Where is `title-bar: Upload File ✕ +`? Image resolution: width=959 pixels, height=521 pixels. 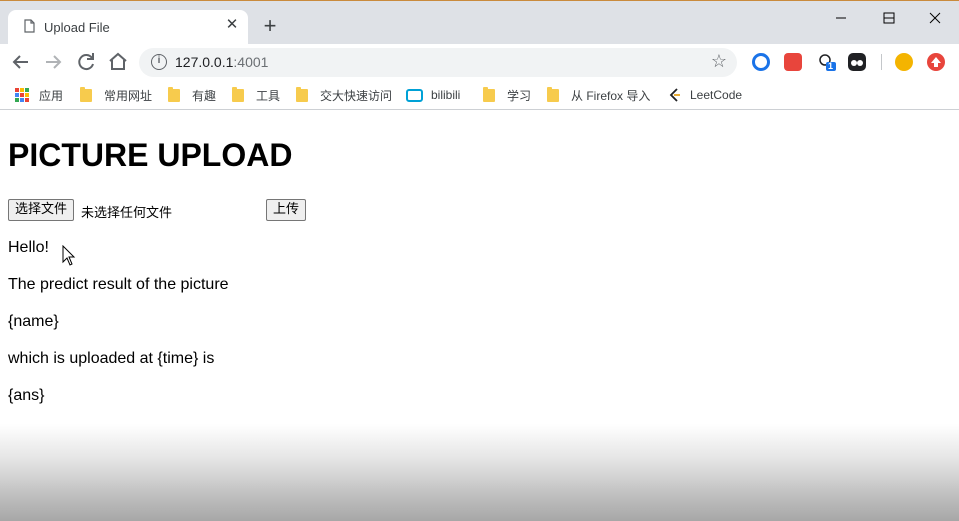
title-bar: Upload File ✕ + is located at coordinates (479, 22).